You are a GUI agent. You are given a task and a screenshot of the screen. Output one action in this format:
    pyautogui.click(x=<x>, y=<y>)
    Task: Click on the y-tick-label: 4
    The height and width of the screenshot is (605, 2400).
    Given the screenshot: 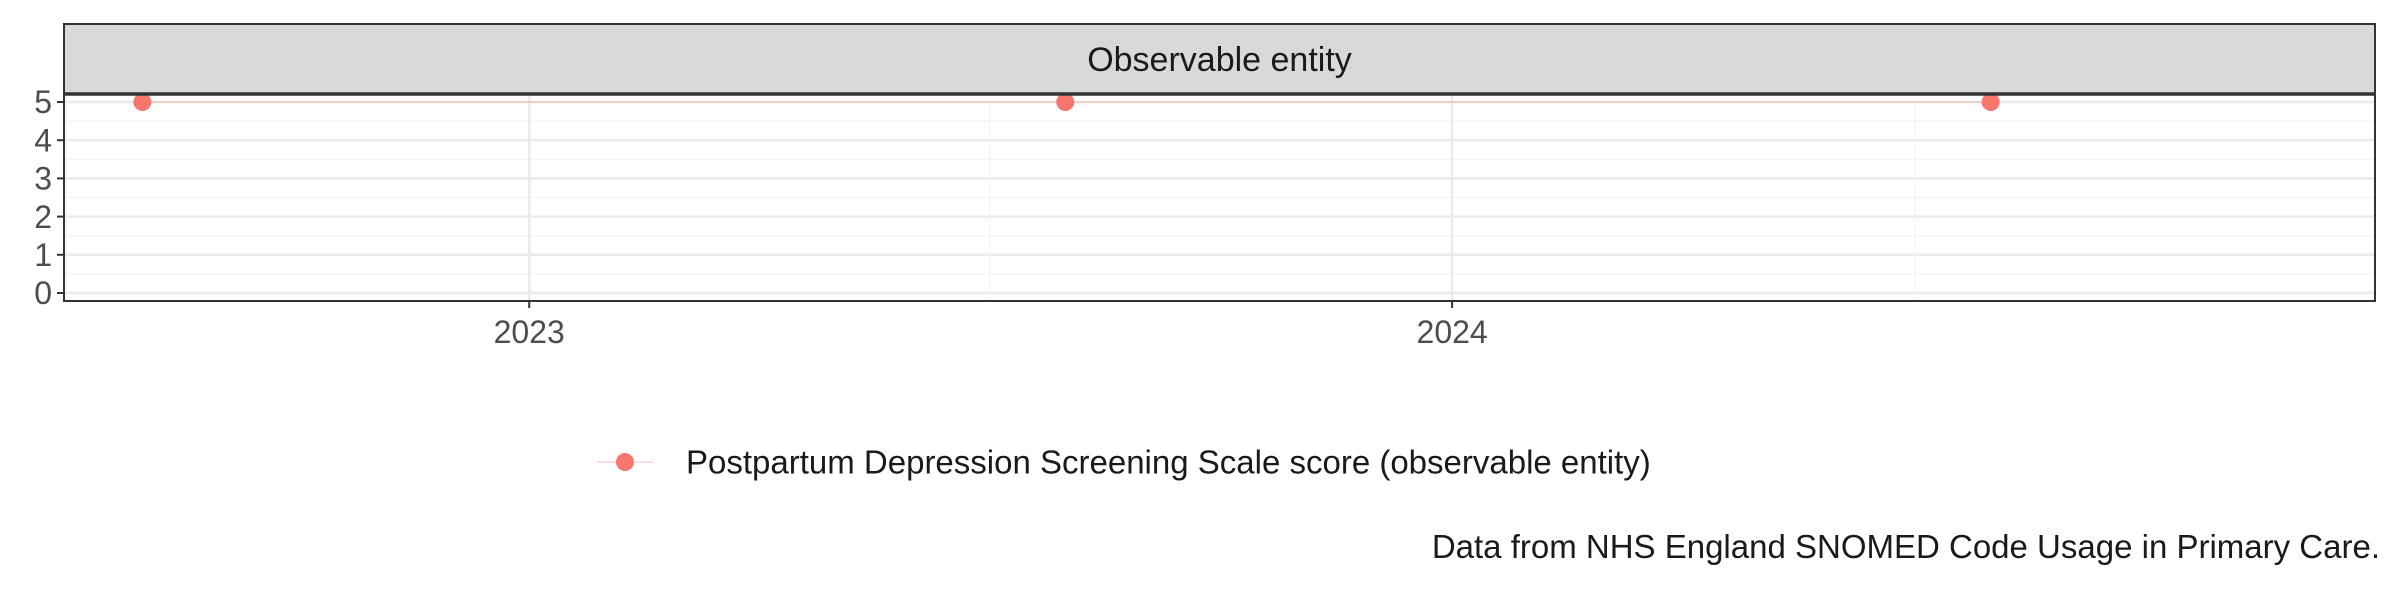 What is the action you would take?
    pyautogui.click(x=43, y=140)
    